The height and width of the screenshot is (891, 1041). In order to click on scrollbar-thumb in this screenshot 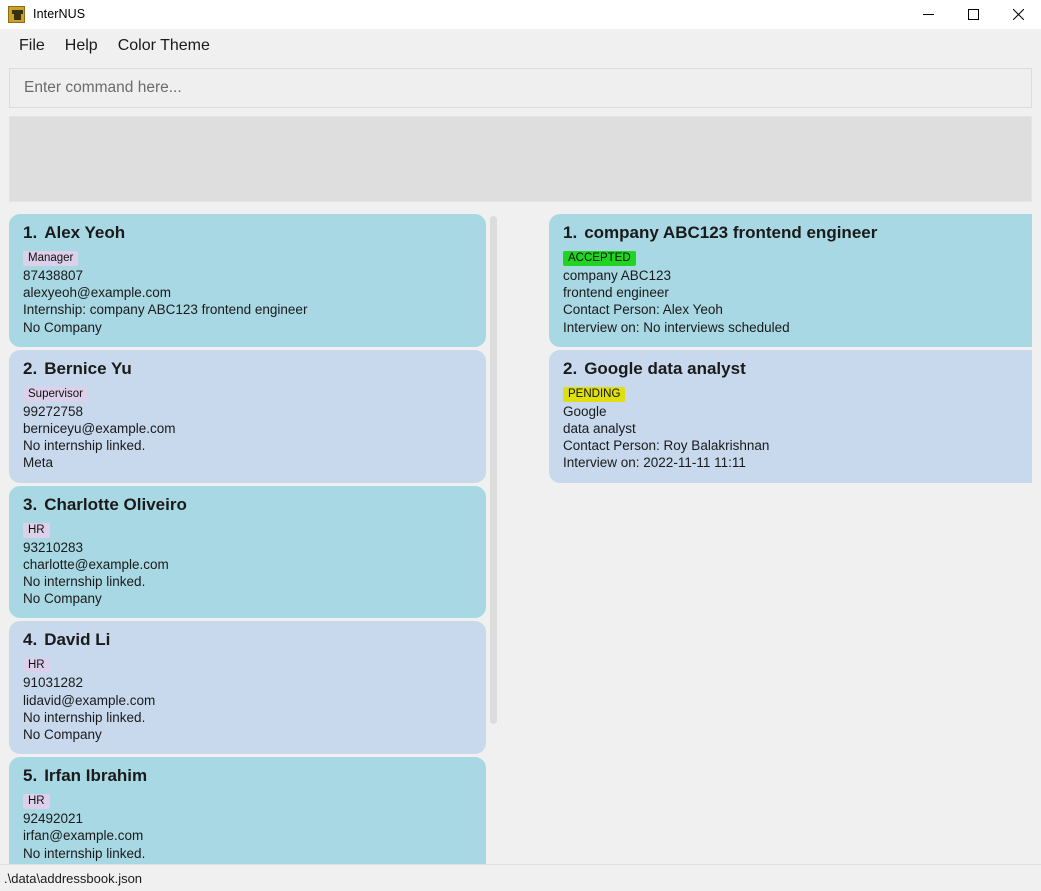, I will do `click(493, 470)`.